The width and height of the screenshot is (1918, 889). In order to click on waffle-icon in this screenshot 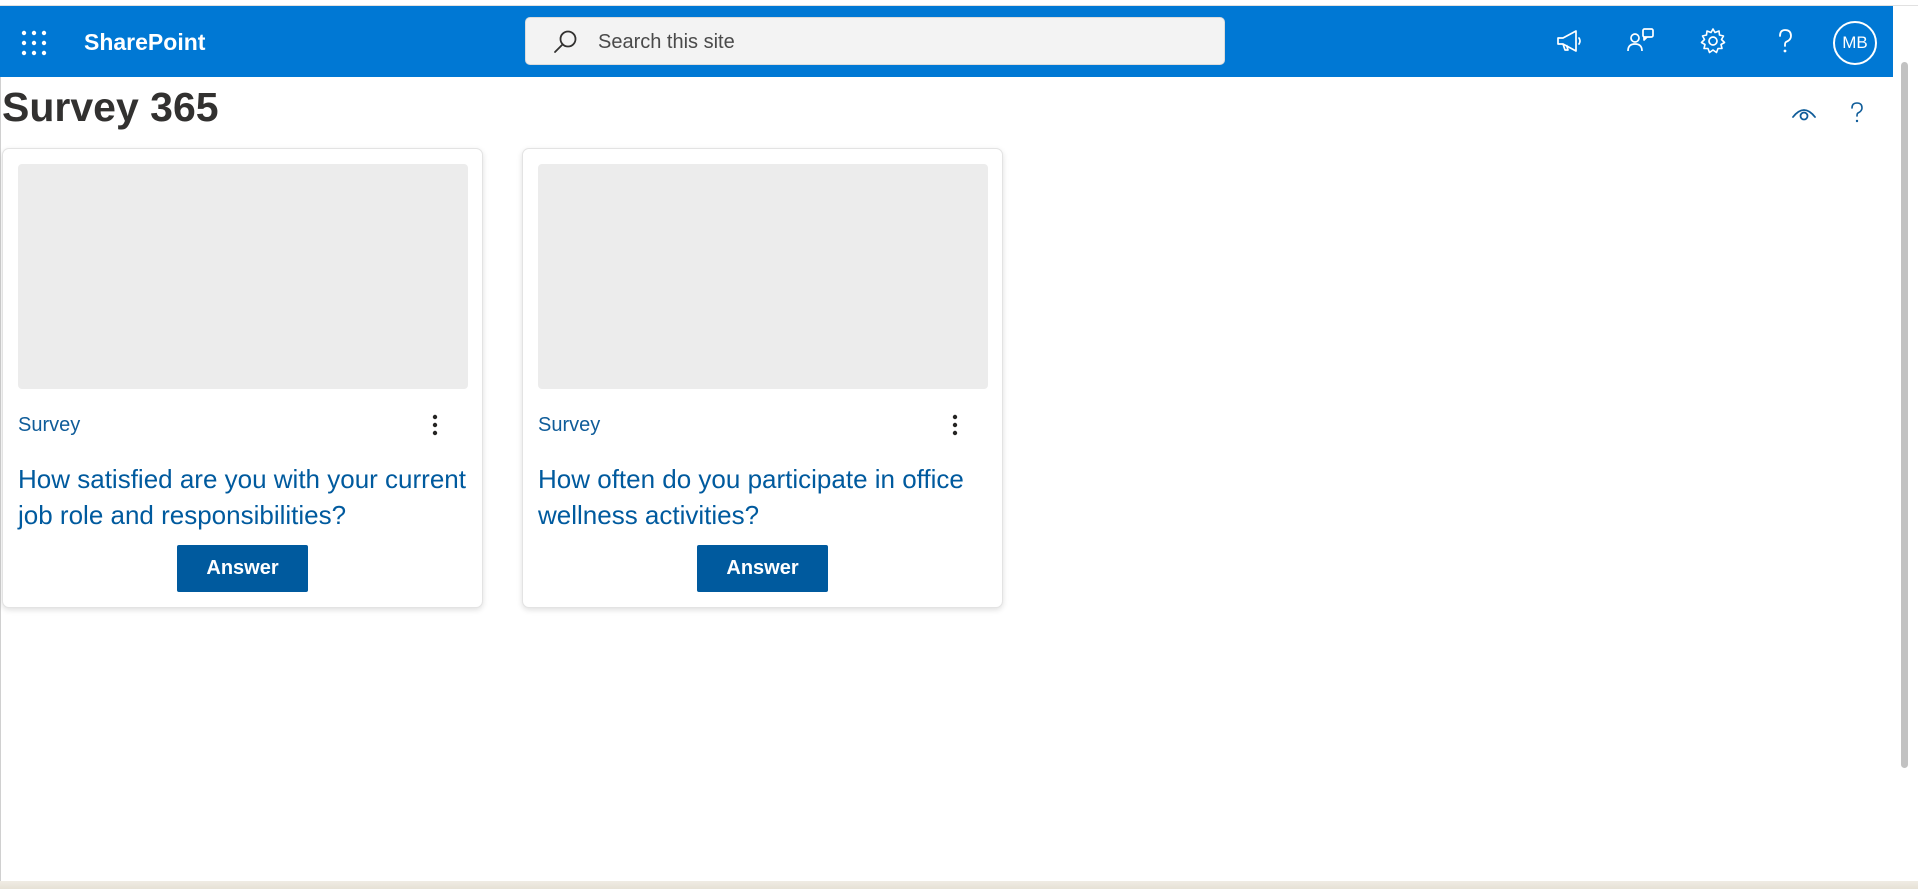, I will do `click(34, 43)`.